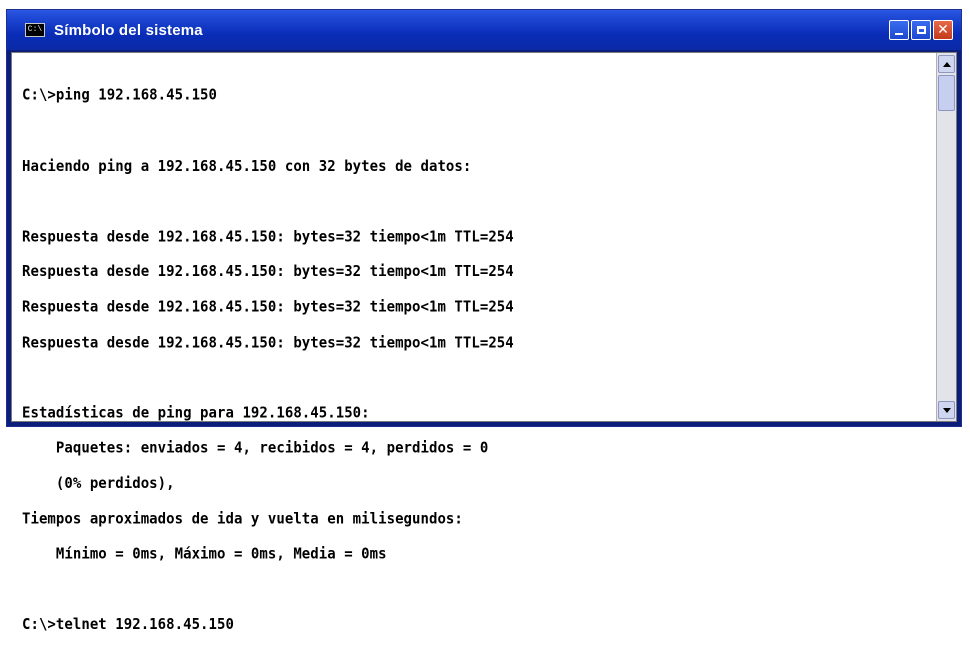  I want to click on scroll-thumb, so click(946, 93).